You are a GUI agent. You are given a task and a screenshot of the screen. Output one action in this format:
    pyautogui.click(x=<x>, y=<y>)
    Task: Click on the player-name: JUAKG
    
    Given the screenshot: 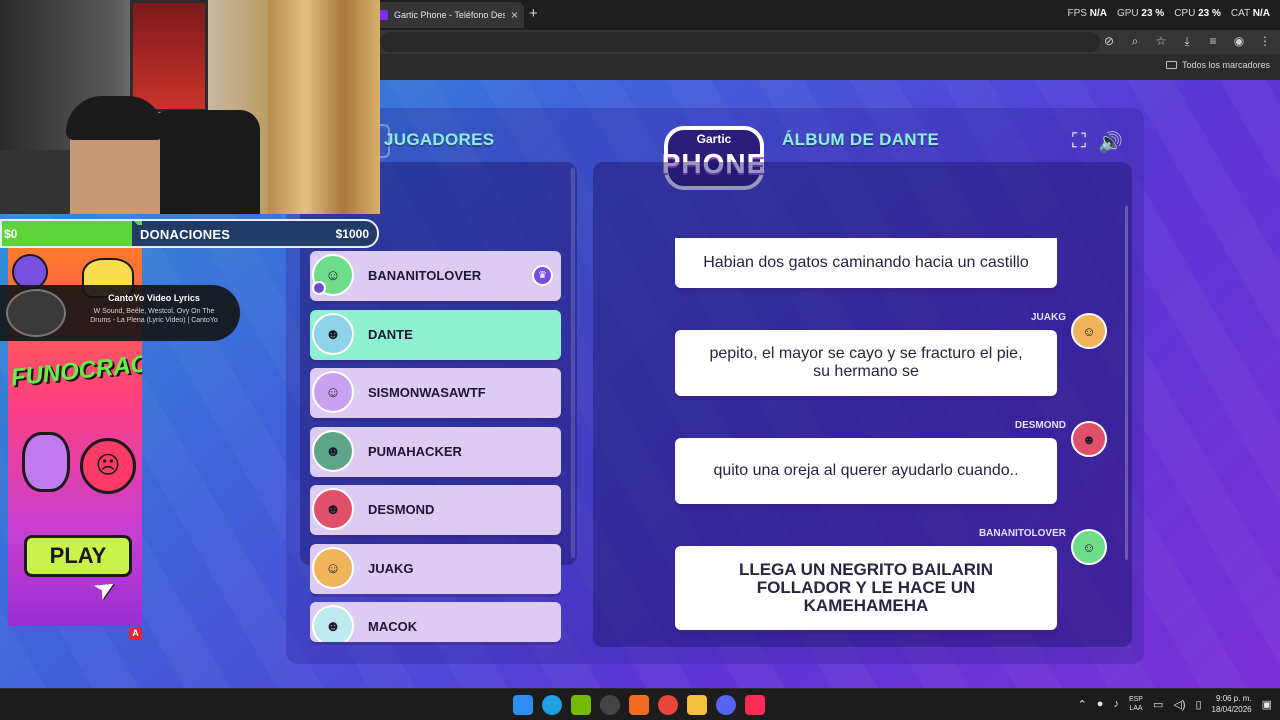 What is the action you would take?
    pyautogui.click(x=391, y=568)
    